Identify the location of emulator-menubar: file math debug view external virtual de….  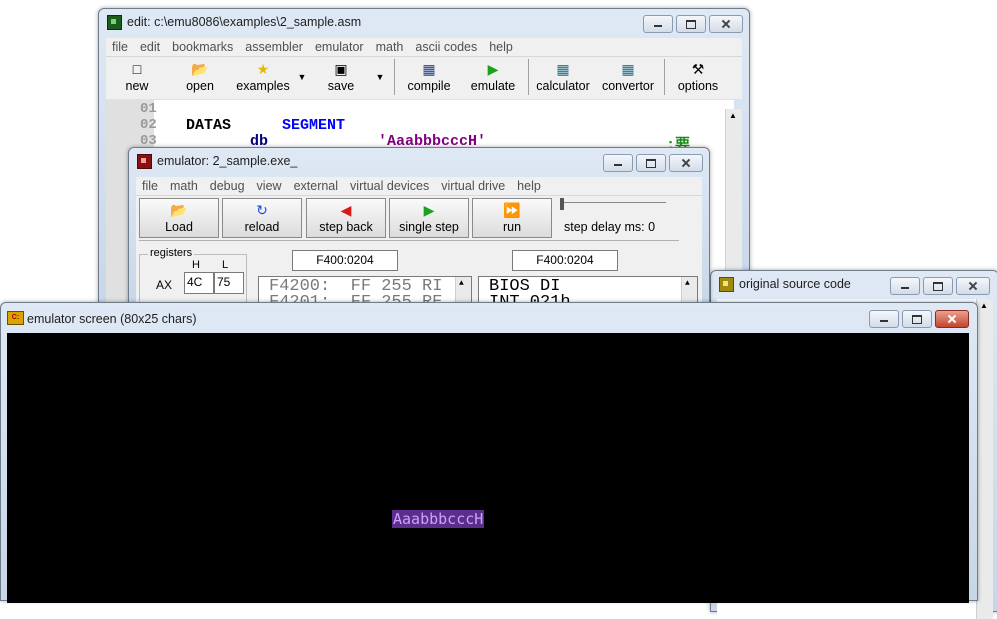
(419, 186).